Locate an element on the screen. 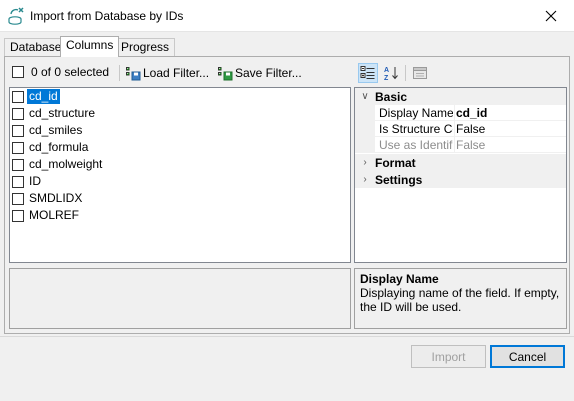  list-item: ID is located at coordinates (27, 181).